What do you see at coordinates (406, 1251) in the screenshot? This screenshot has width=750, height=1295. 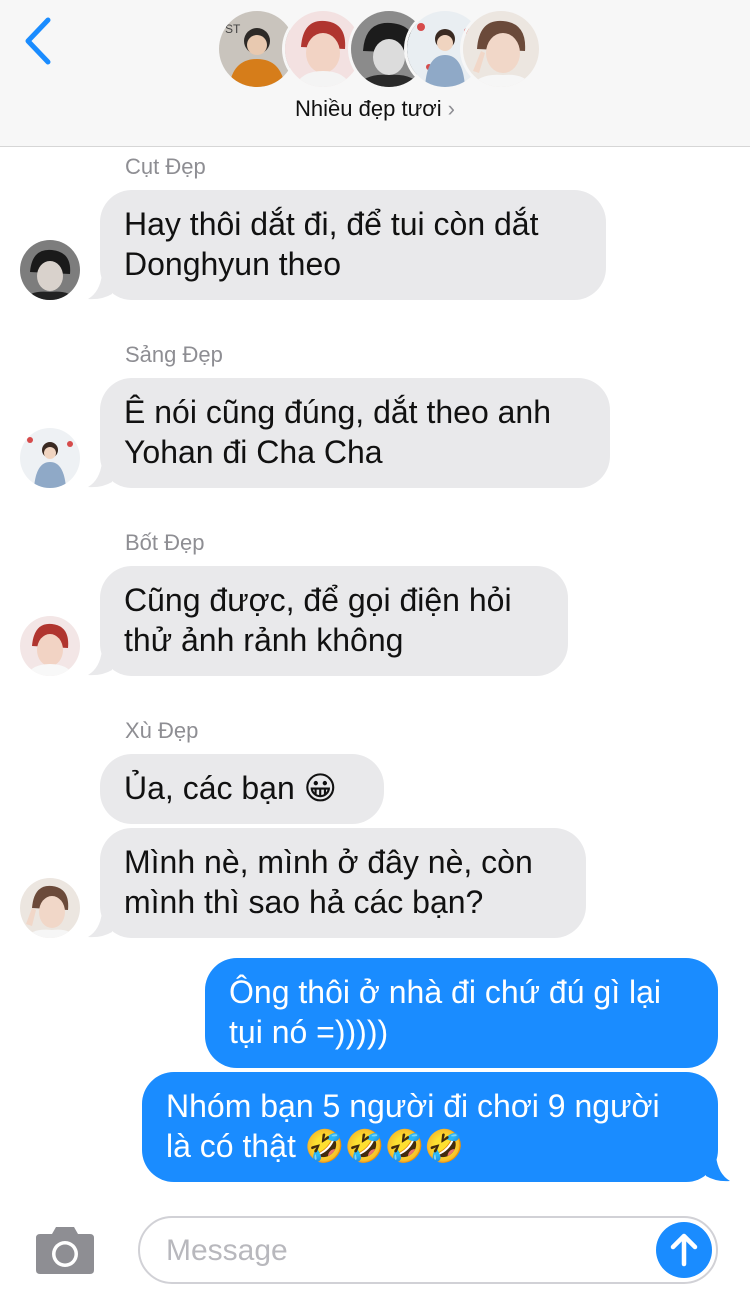 I see `message-input` at bounding box center [406, 1251].